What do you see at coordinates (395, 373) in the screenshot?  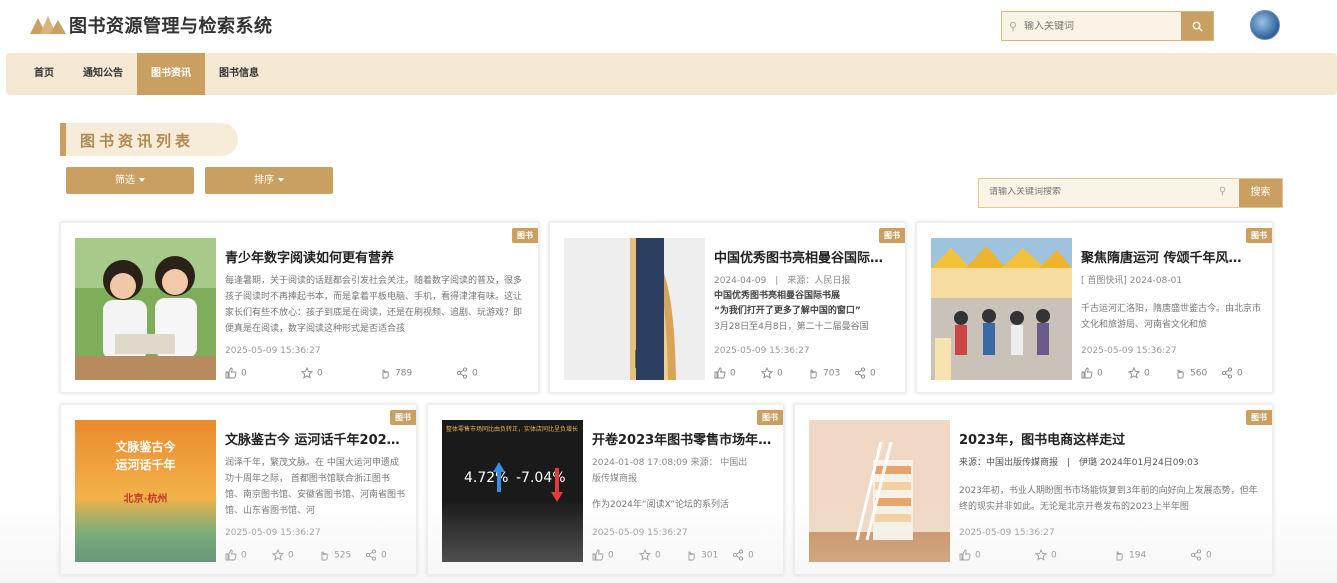 I see `click-stat: 789` at bounding box center [395, 373].